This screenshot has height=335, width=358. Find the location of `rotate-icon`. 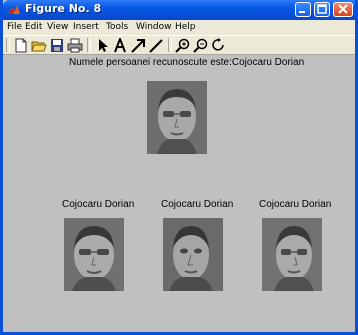

rotate-icon is located at coordinates (219, 45).